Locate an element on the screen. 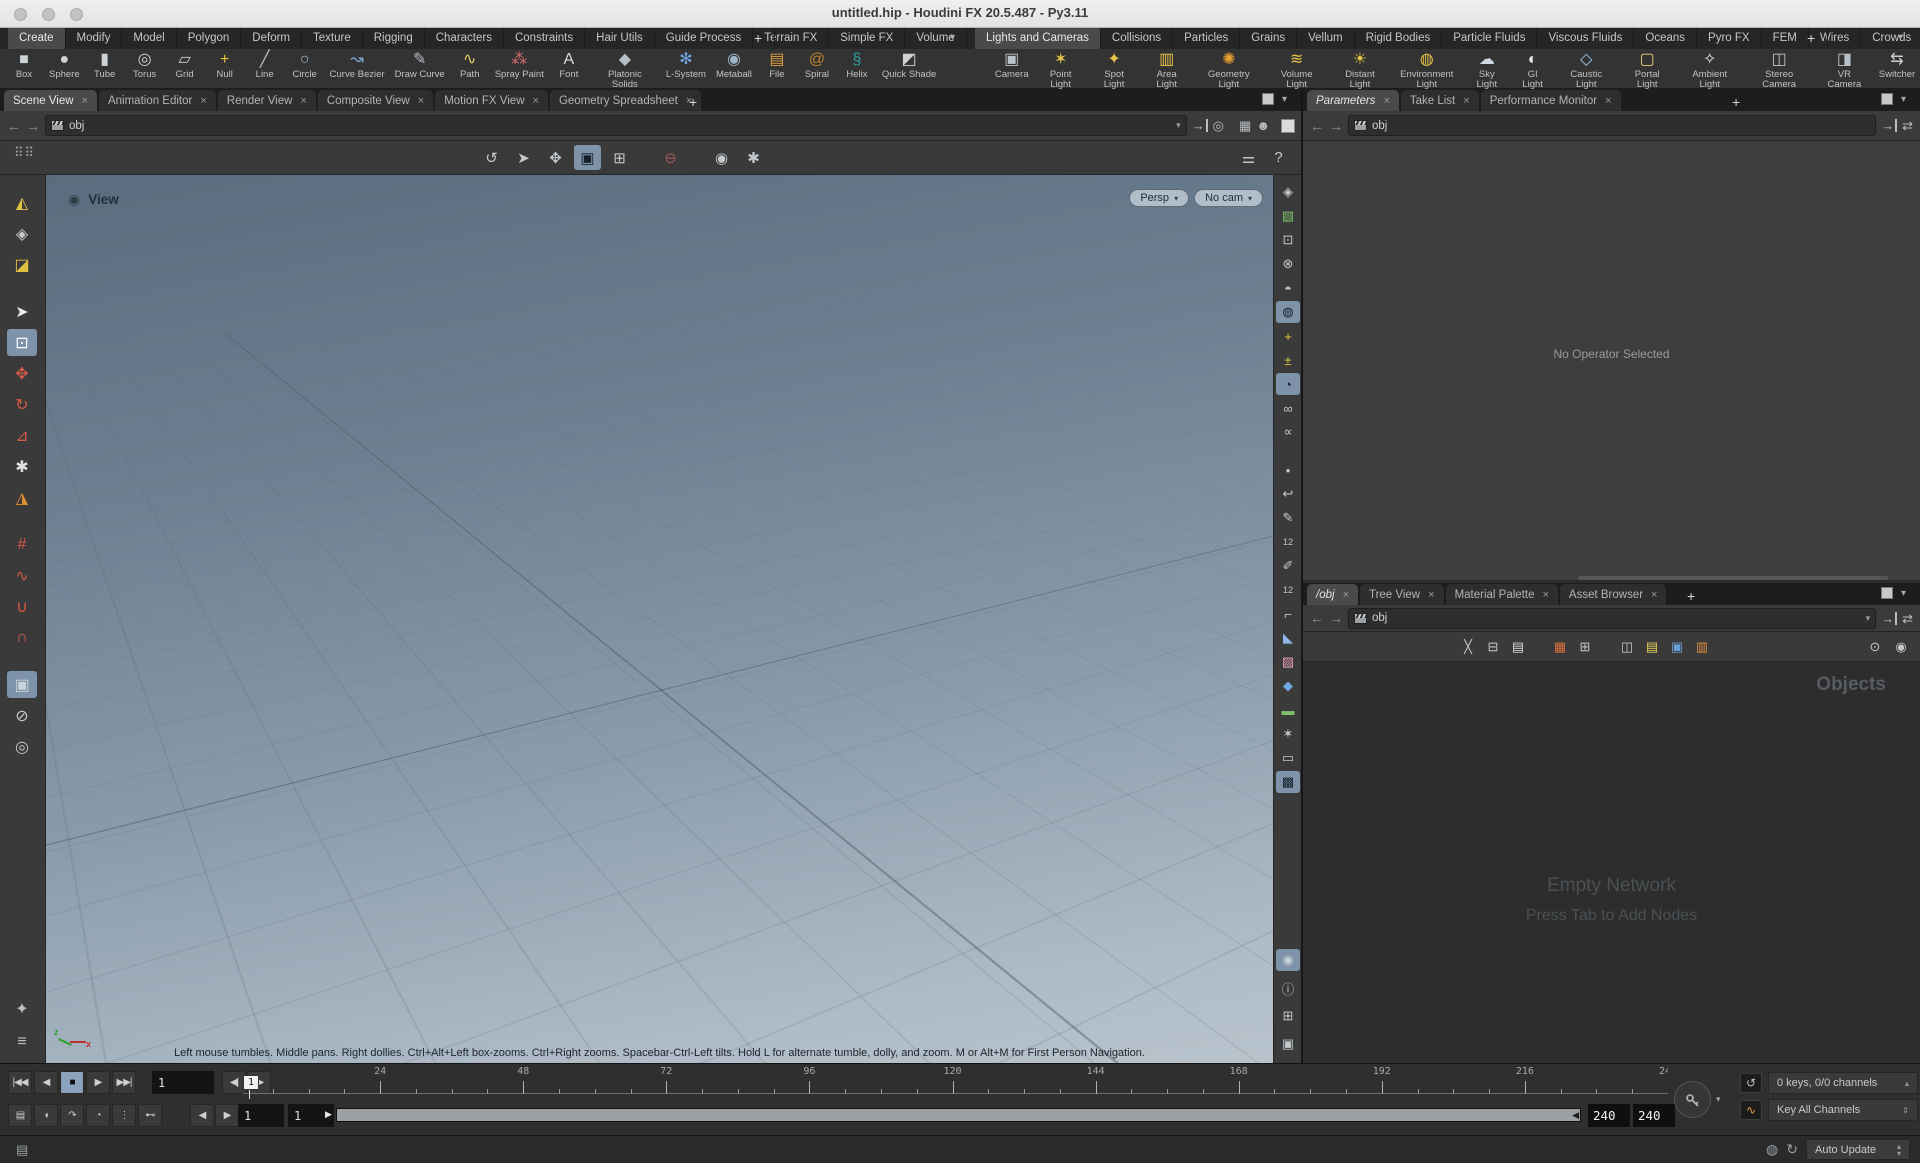  background-image: ▩ is located at coordinates (1288, 782).